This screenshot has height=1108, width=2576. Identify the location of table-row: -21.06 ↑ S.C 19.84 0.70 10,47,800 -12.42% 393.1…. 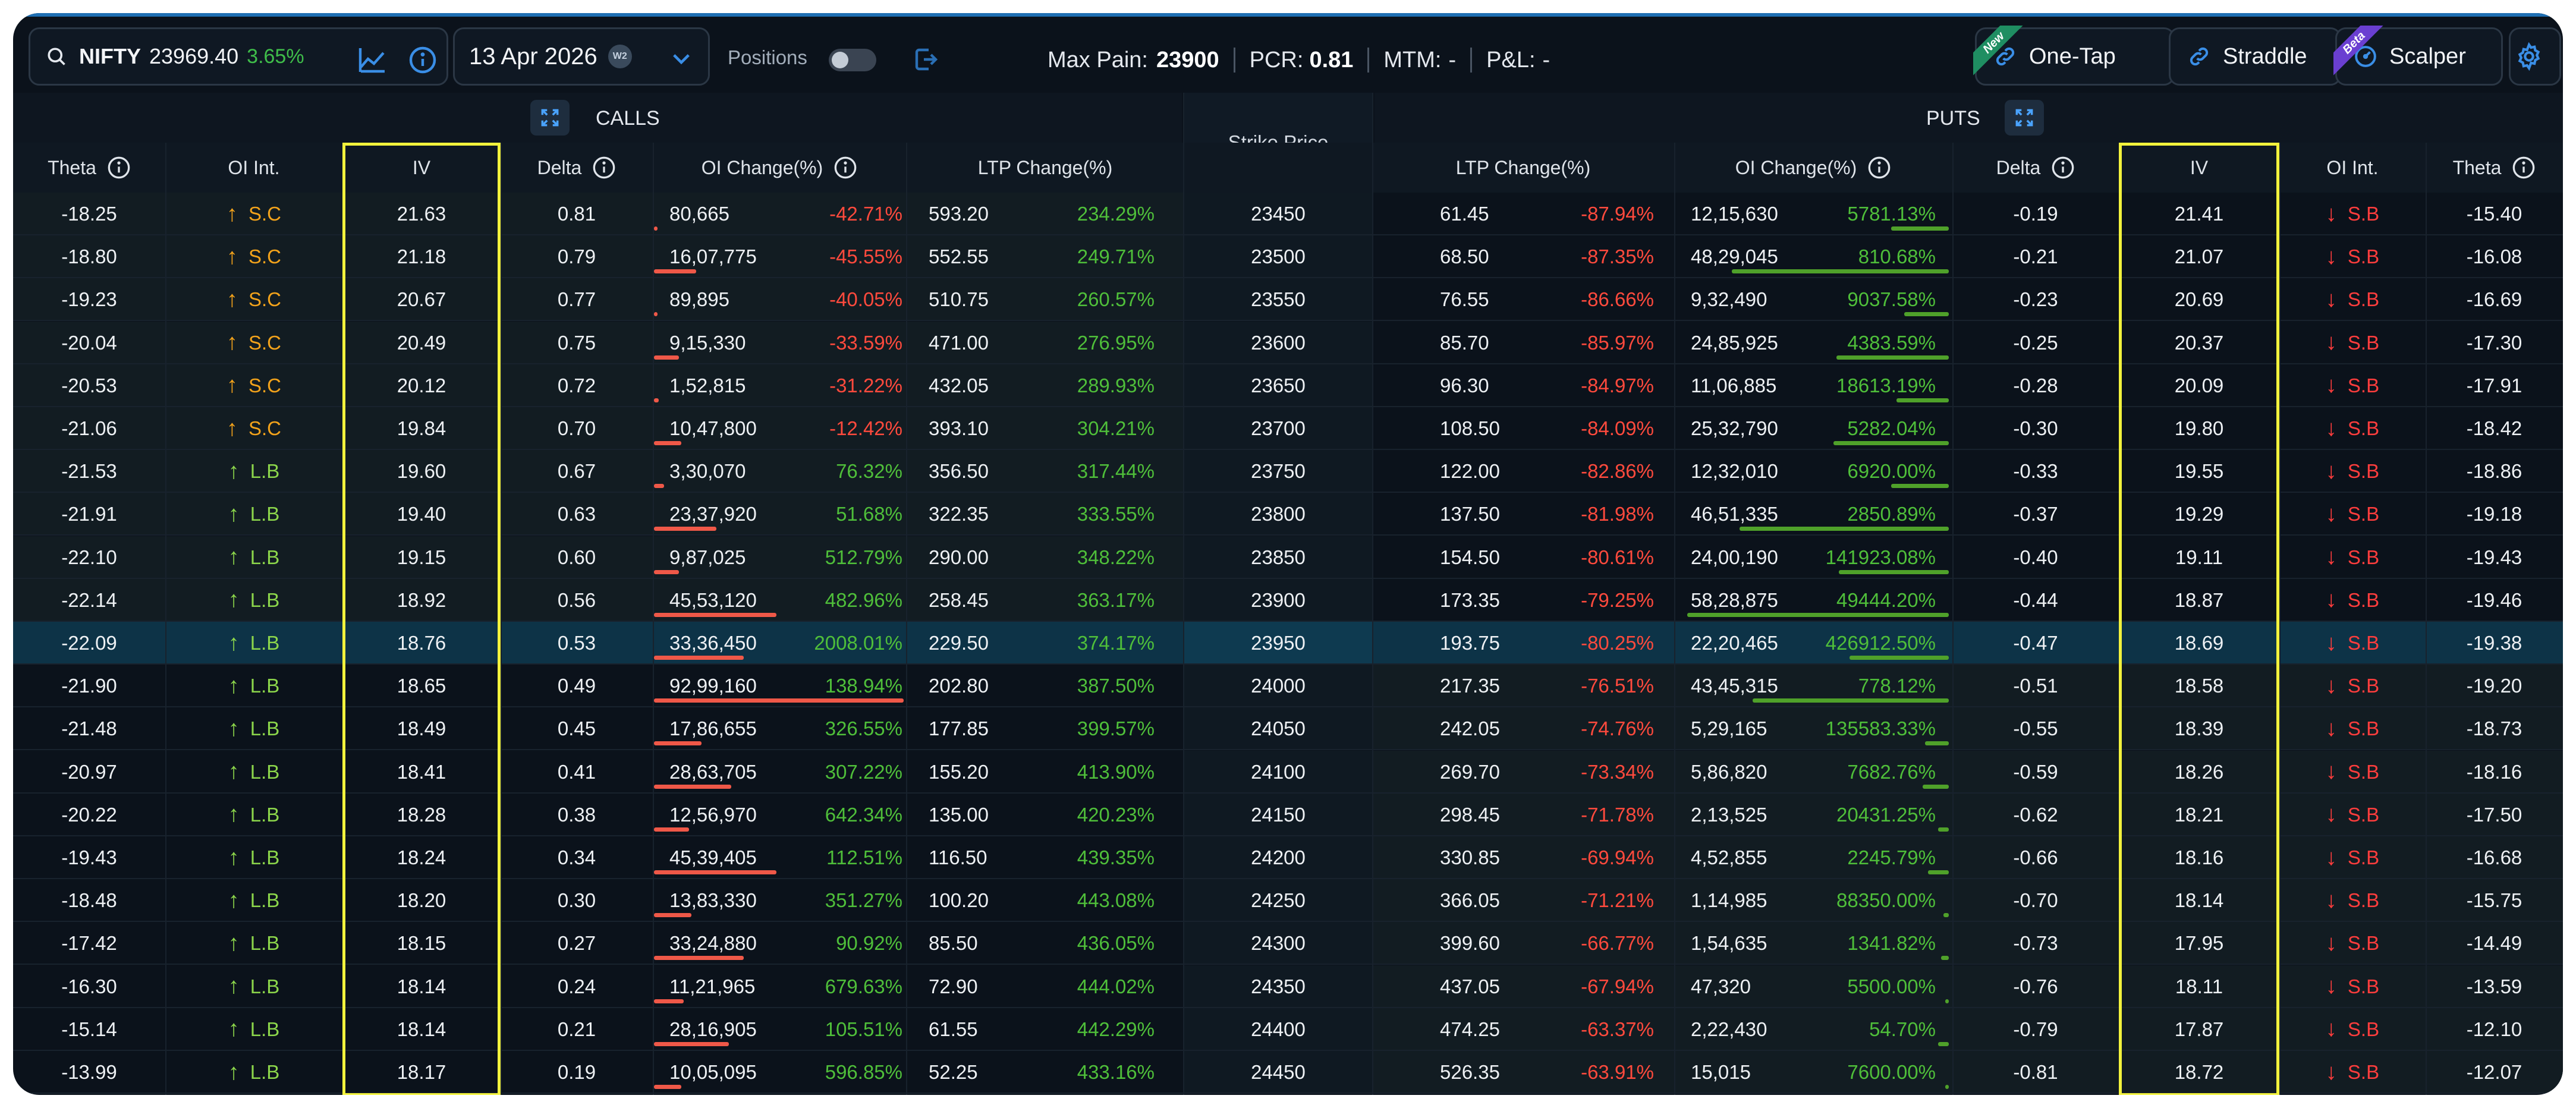
(1288, 428).